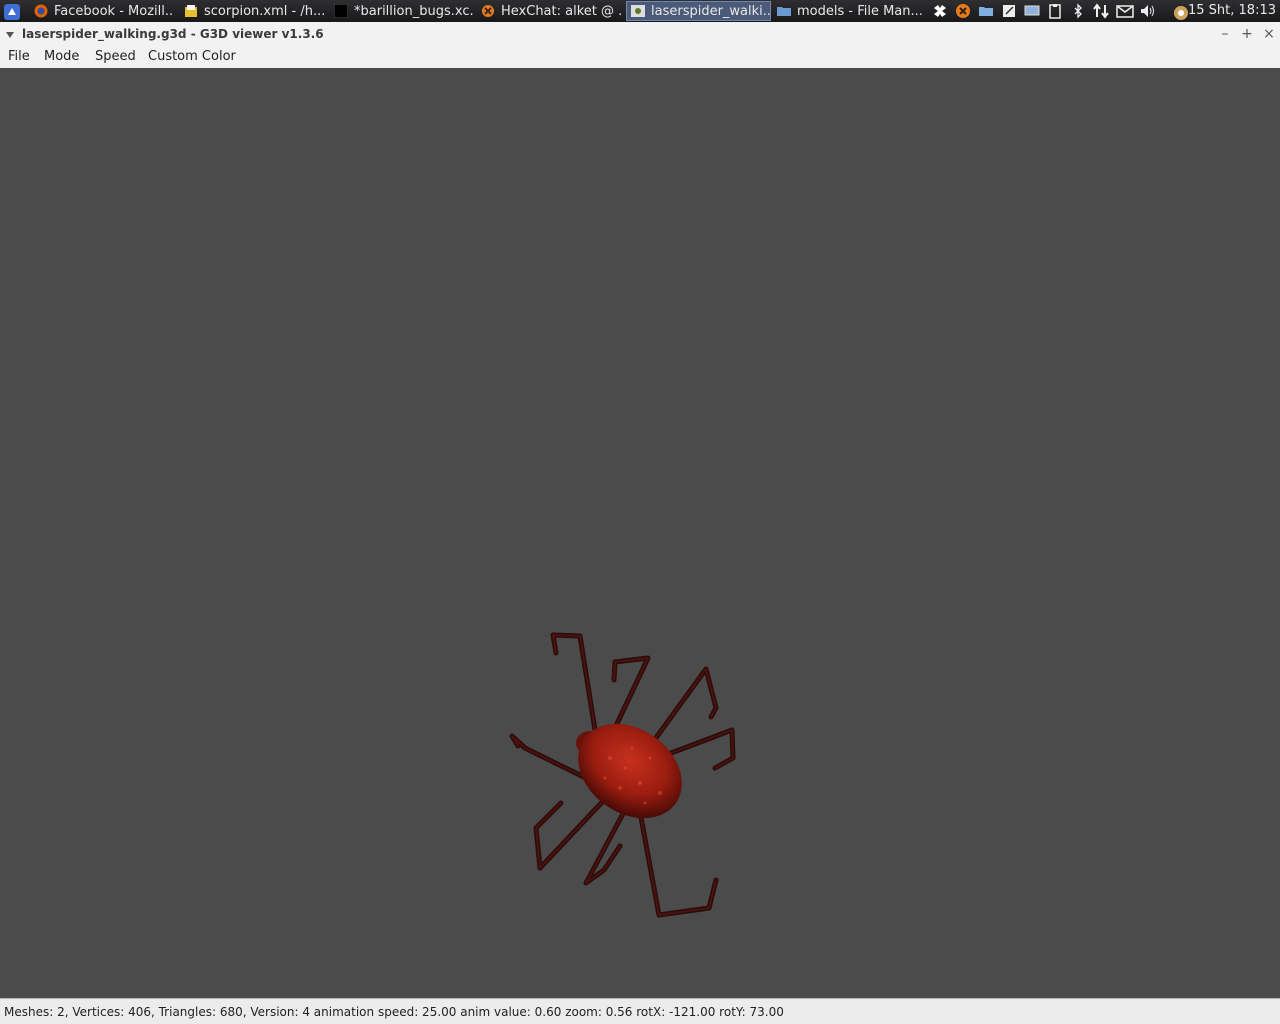 The width and height of the screenshot is (1280, 1024). What do you see at coordinates (784, 11) in the screenshot?
I see `folder-icon` at bounding box center [784, 11].